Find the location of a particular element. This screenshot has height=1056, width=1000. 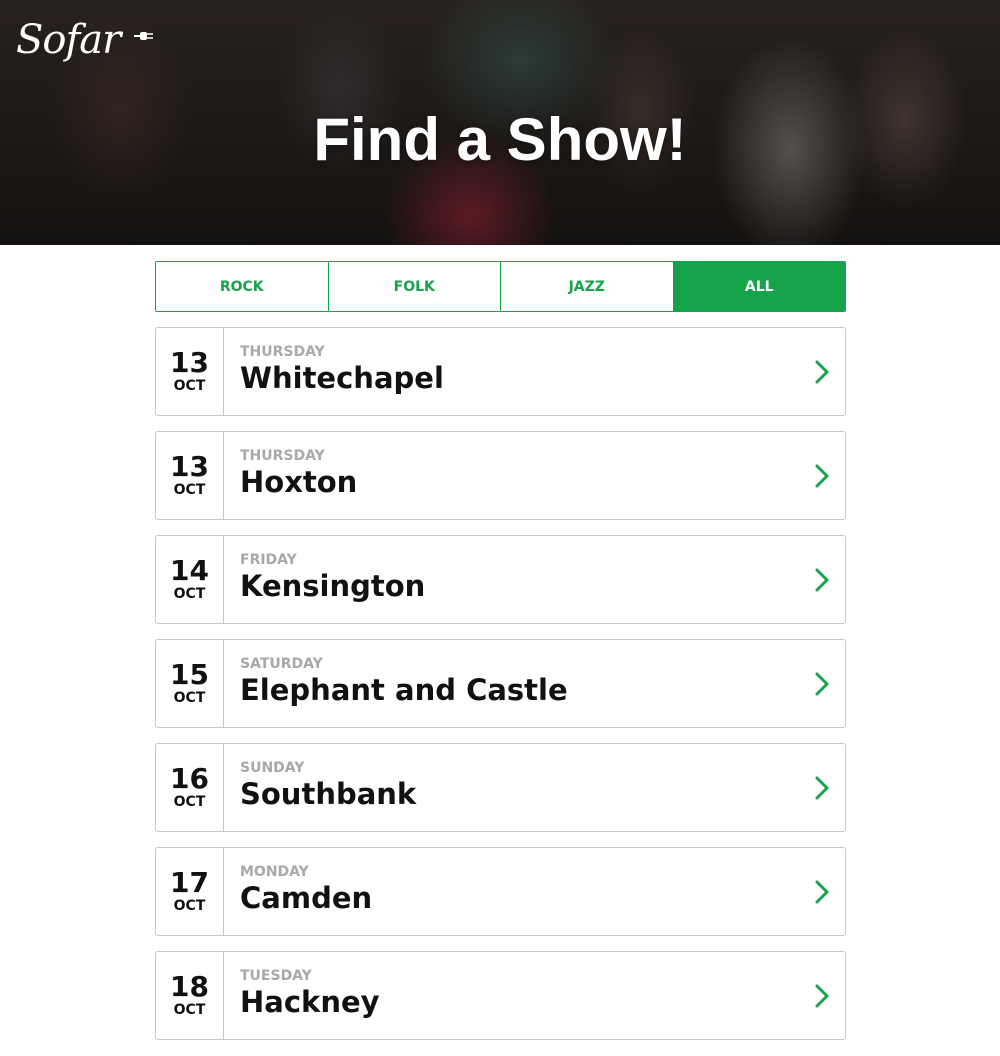

tab-rock: ROCK is located at coordinates (242, 286).